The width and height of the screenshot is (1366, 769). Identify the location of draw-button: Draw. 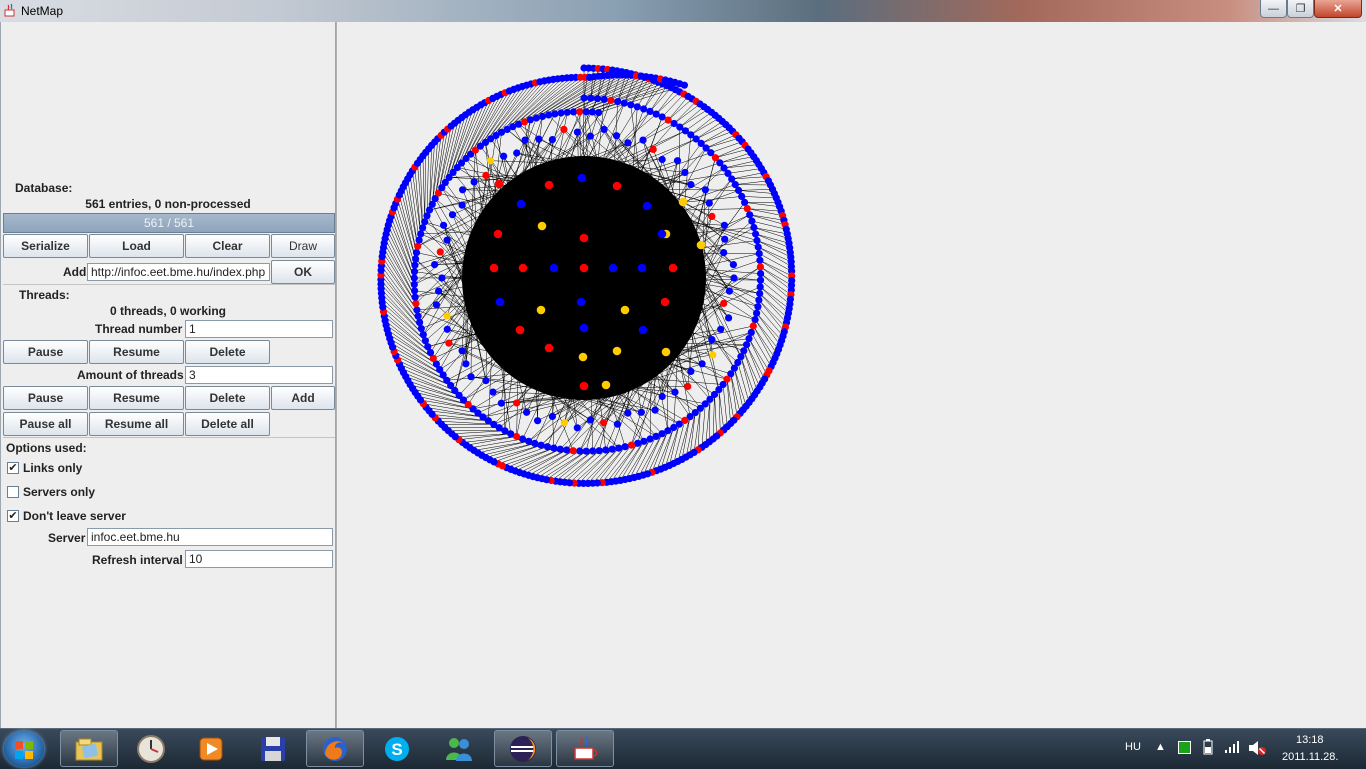
(303, 246).